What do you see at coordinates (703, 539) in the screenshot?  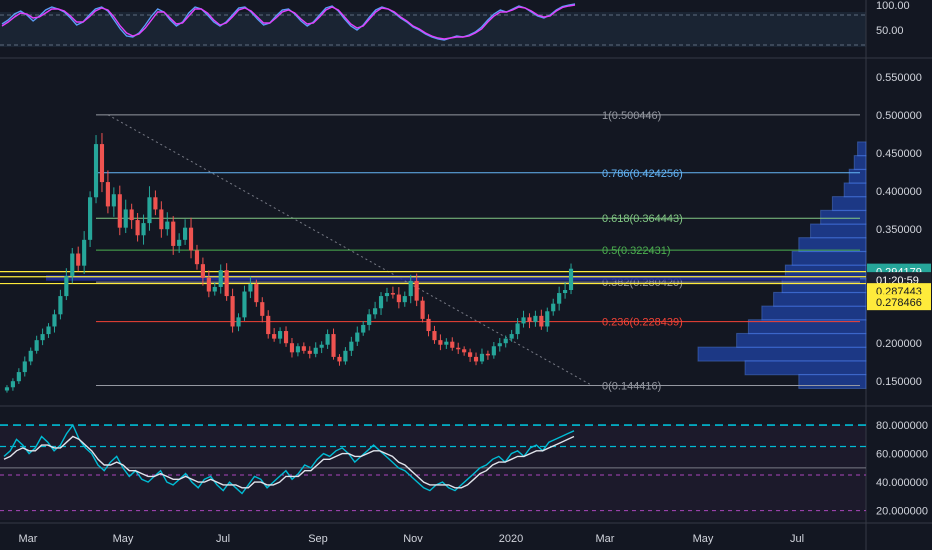 I see `x-tick-label: May` at bounding box center [703, 539].